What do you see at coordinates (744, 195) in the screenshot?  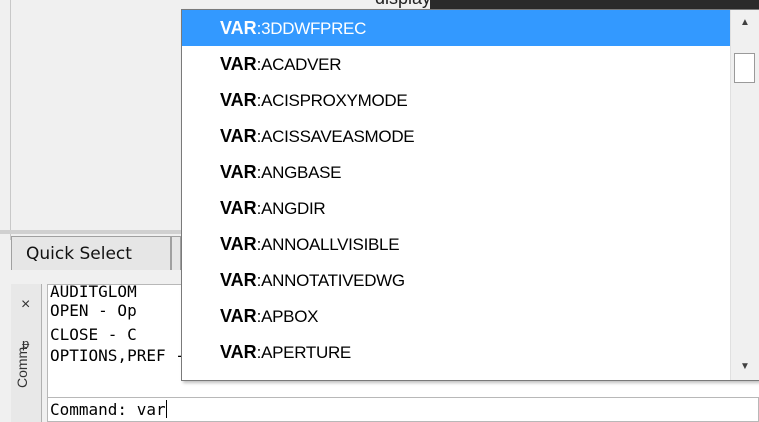 I see `autocomplete-scrollbar: ▲ ▼` at bounding box center [744, 195].